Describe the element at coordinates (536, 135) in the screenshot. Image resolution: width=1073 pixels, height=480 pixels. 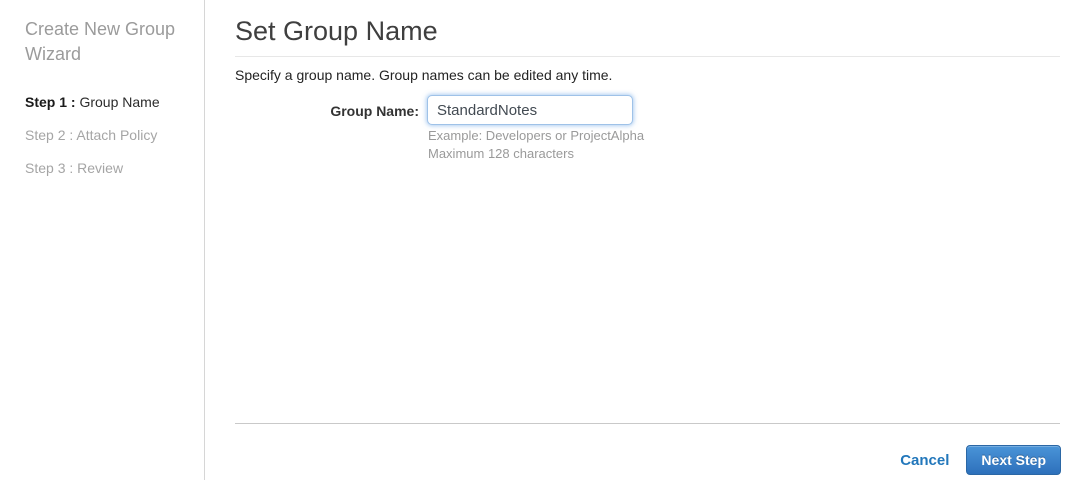
I see `group-name-example-hint: Example: Developers or ProjectAlpha` at that location.